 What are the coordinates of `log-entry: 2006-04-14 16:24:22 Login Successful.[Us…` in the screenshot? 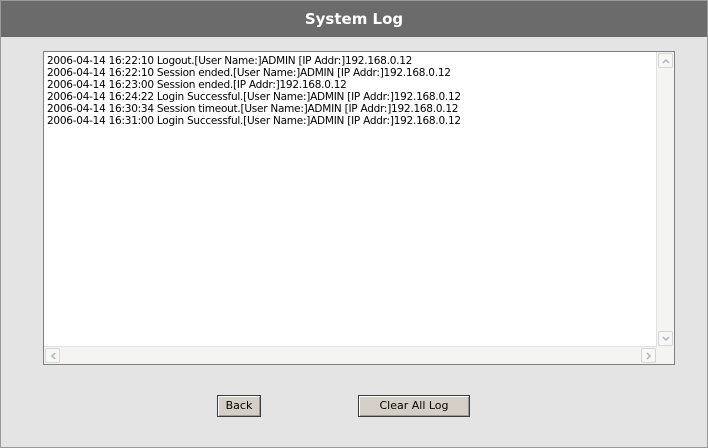 It's located at (254, 97).